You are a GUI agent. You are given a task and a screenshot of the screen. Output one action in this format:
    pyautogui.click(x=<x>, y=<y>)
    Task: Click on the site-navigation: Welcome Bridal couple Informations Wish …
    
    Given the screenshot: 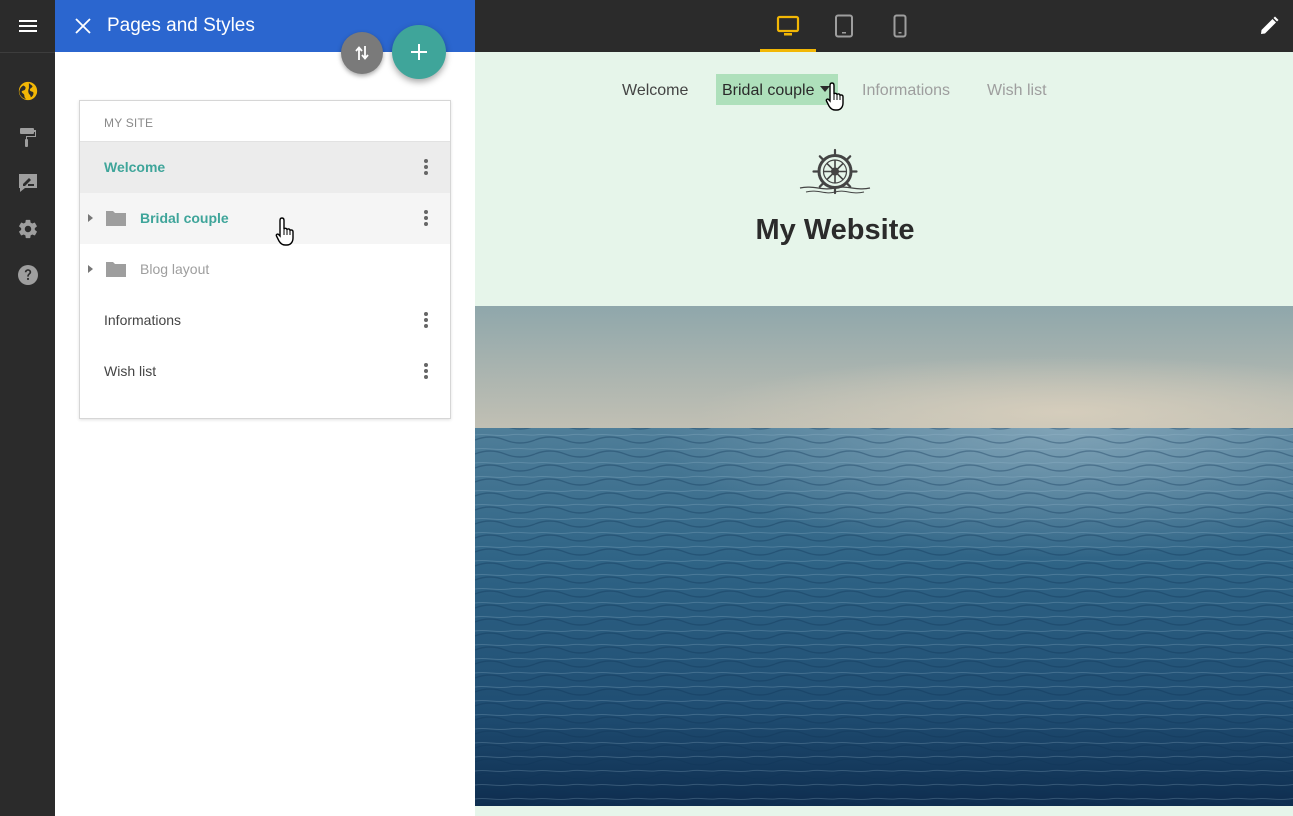 What is the action you would take?
    pyautogui.click(x=884, y=90)
    